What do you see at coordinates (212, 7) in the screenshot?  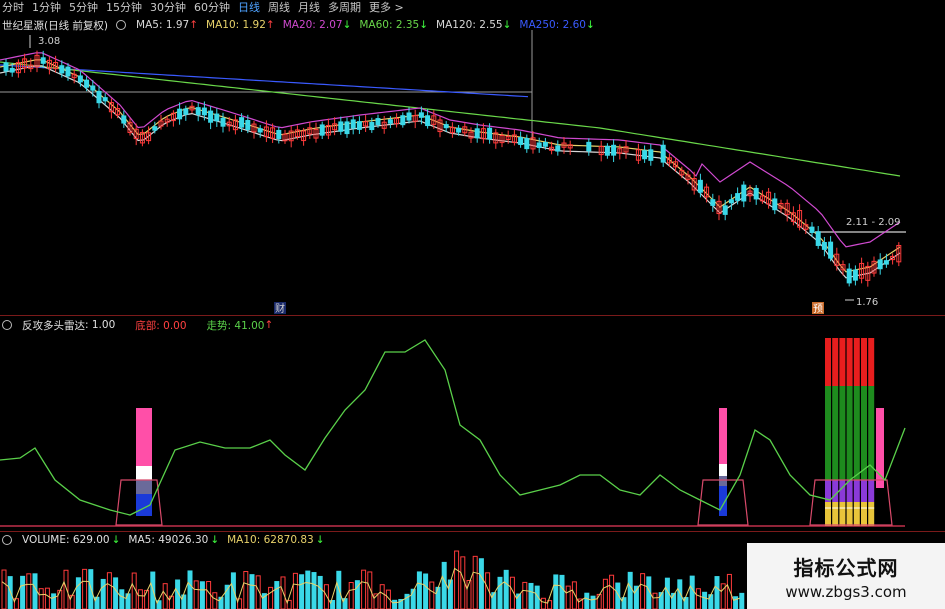 I see `tab-5: 60分钟` at bounding box center [212, 7].